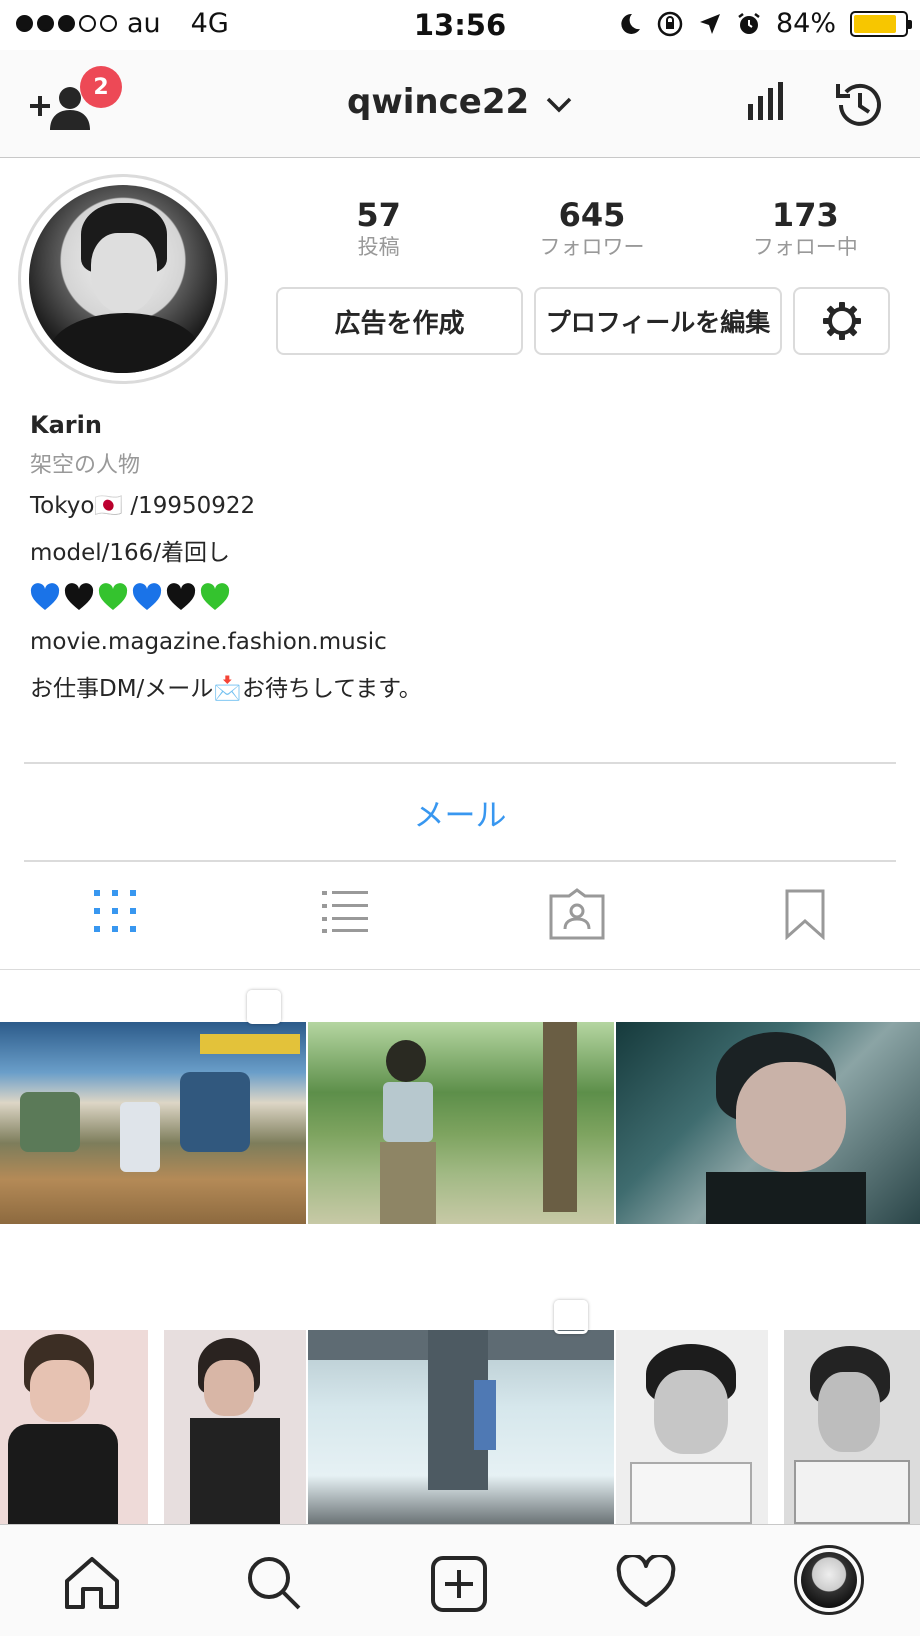 This screenshot has width=920, height=1636. What do you see at coordinates (460, 916) in the screenshot?
I see `profile-content-tabs` at bounding box center [460, 916].